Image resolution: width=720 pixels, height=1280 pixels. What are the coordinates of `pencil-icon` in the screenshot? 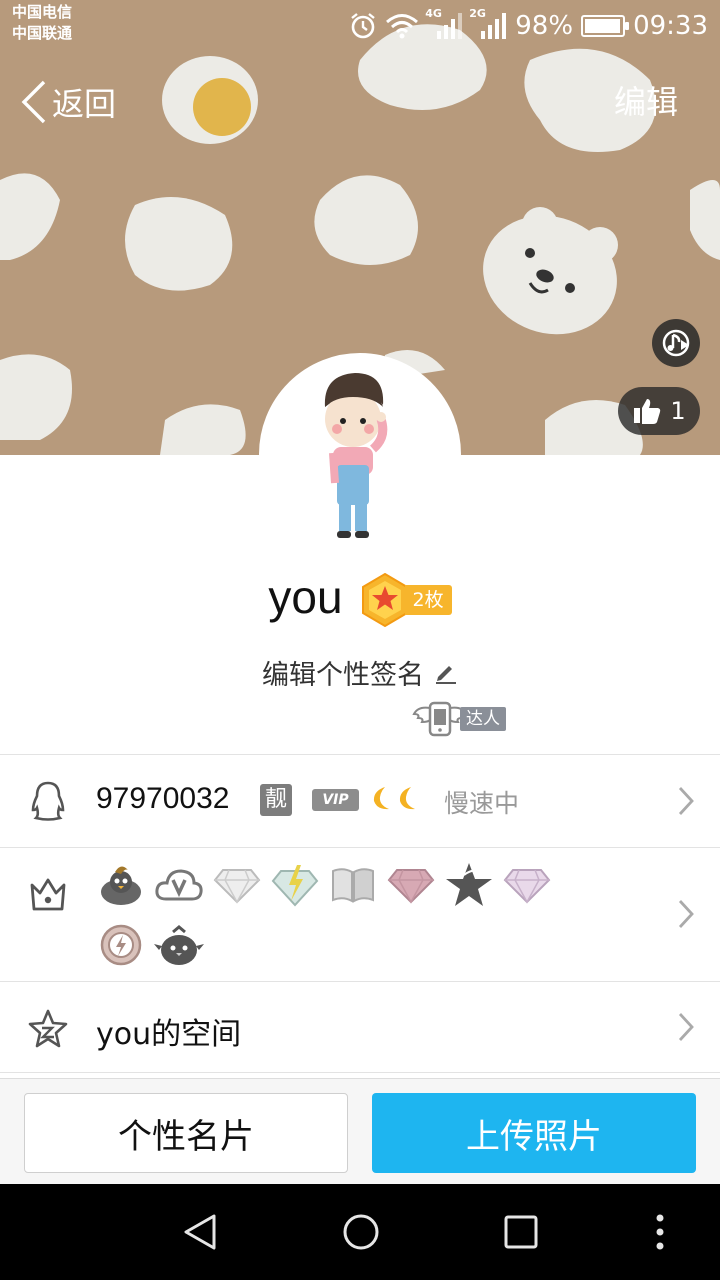 It's located at (446, 675).